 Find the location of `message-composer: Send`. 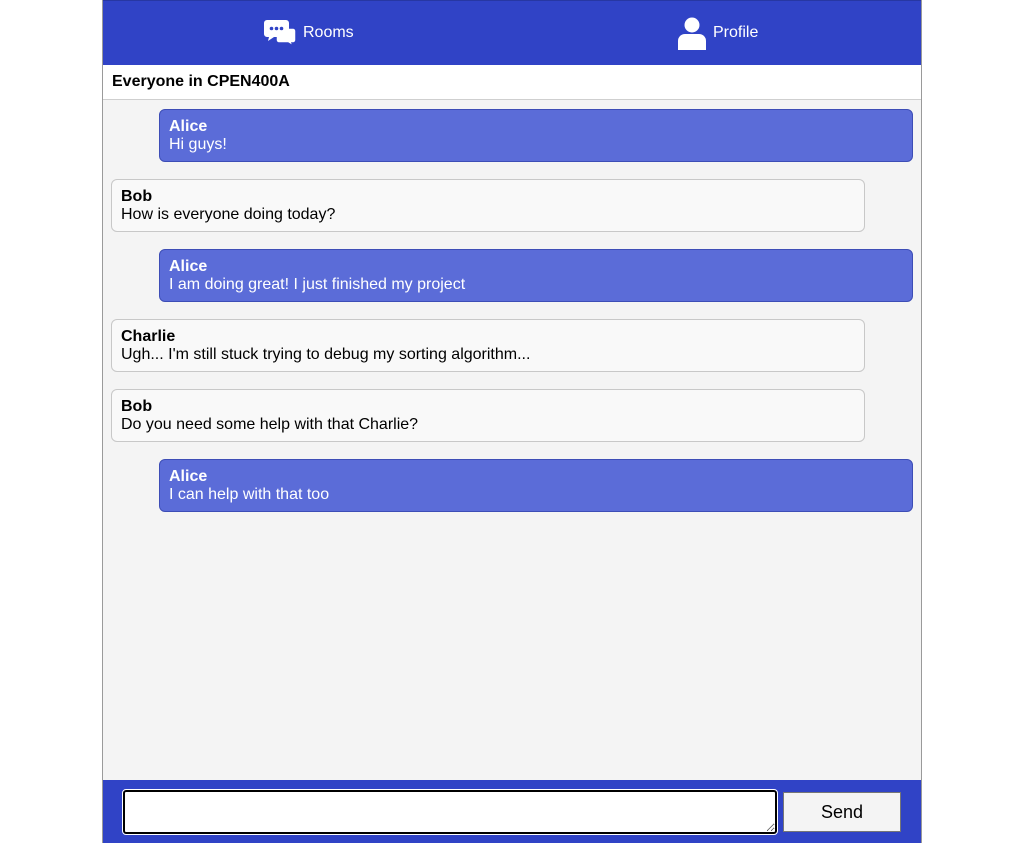

message-composer: Send is located at coordinates (512, 811).